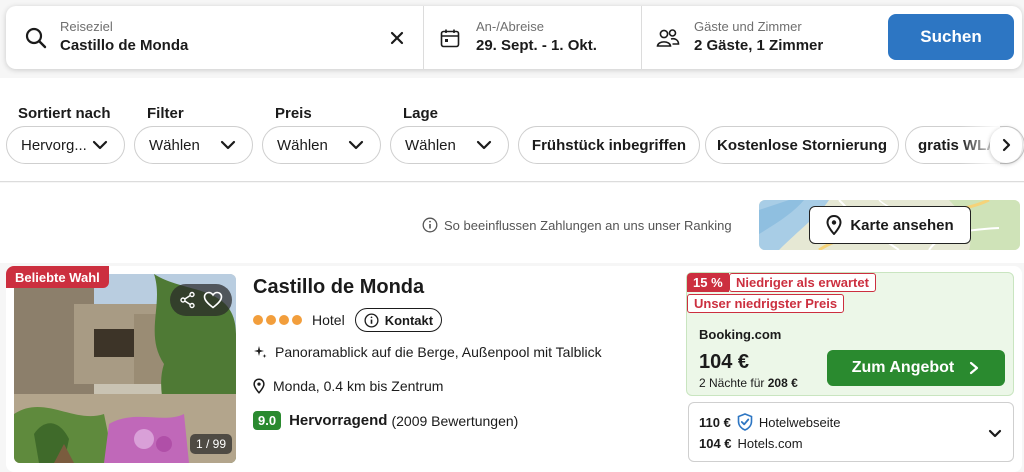 The width and height of the screenshot is (1024, 472). I want to click on nights-total-price: 208 €, so click(782, 383).